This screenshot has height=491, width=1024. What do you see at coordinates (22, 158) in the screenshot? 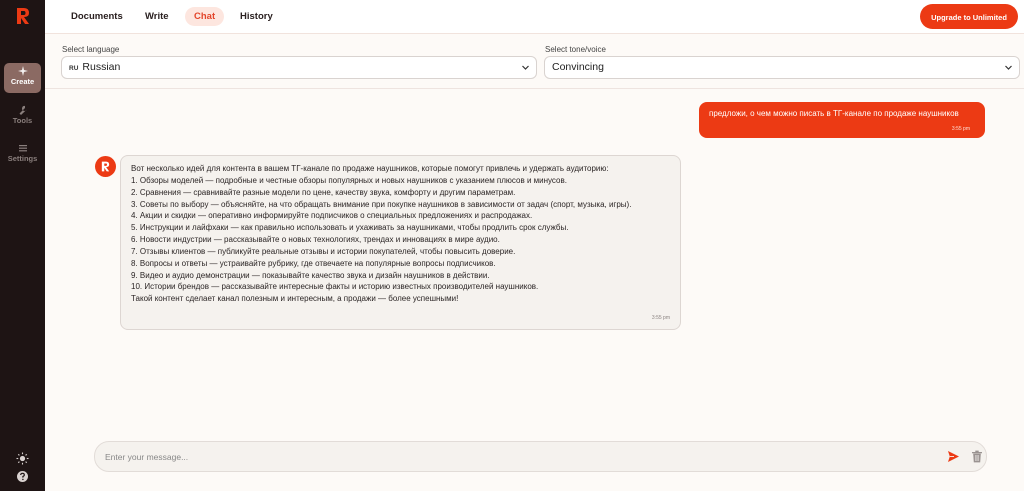
I see `sidebar-item-label: Settings` at bounding box center [22, 158].